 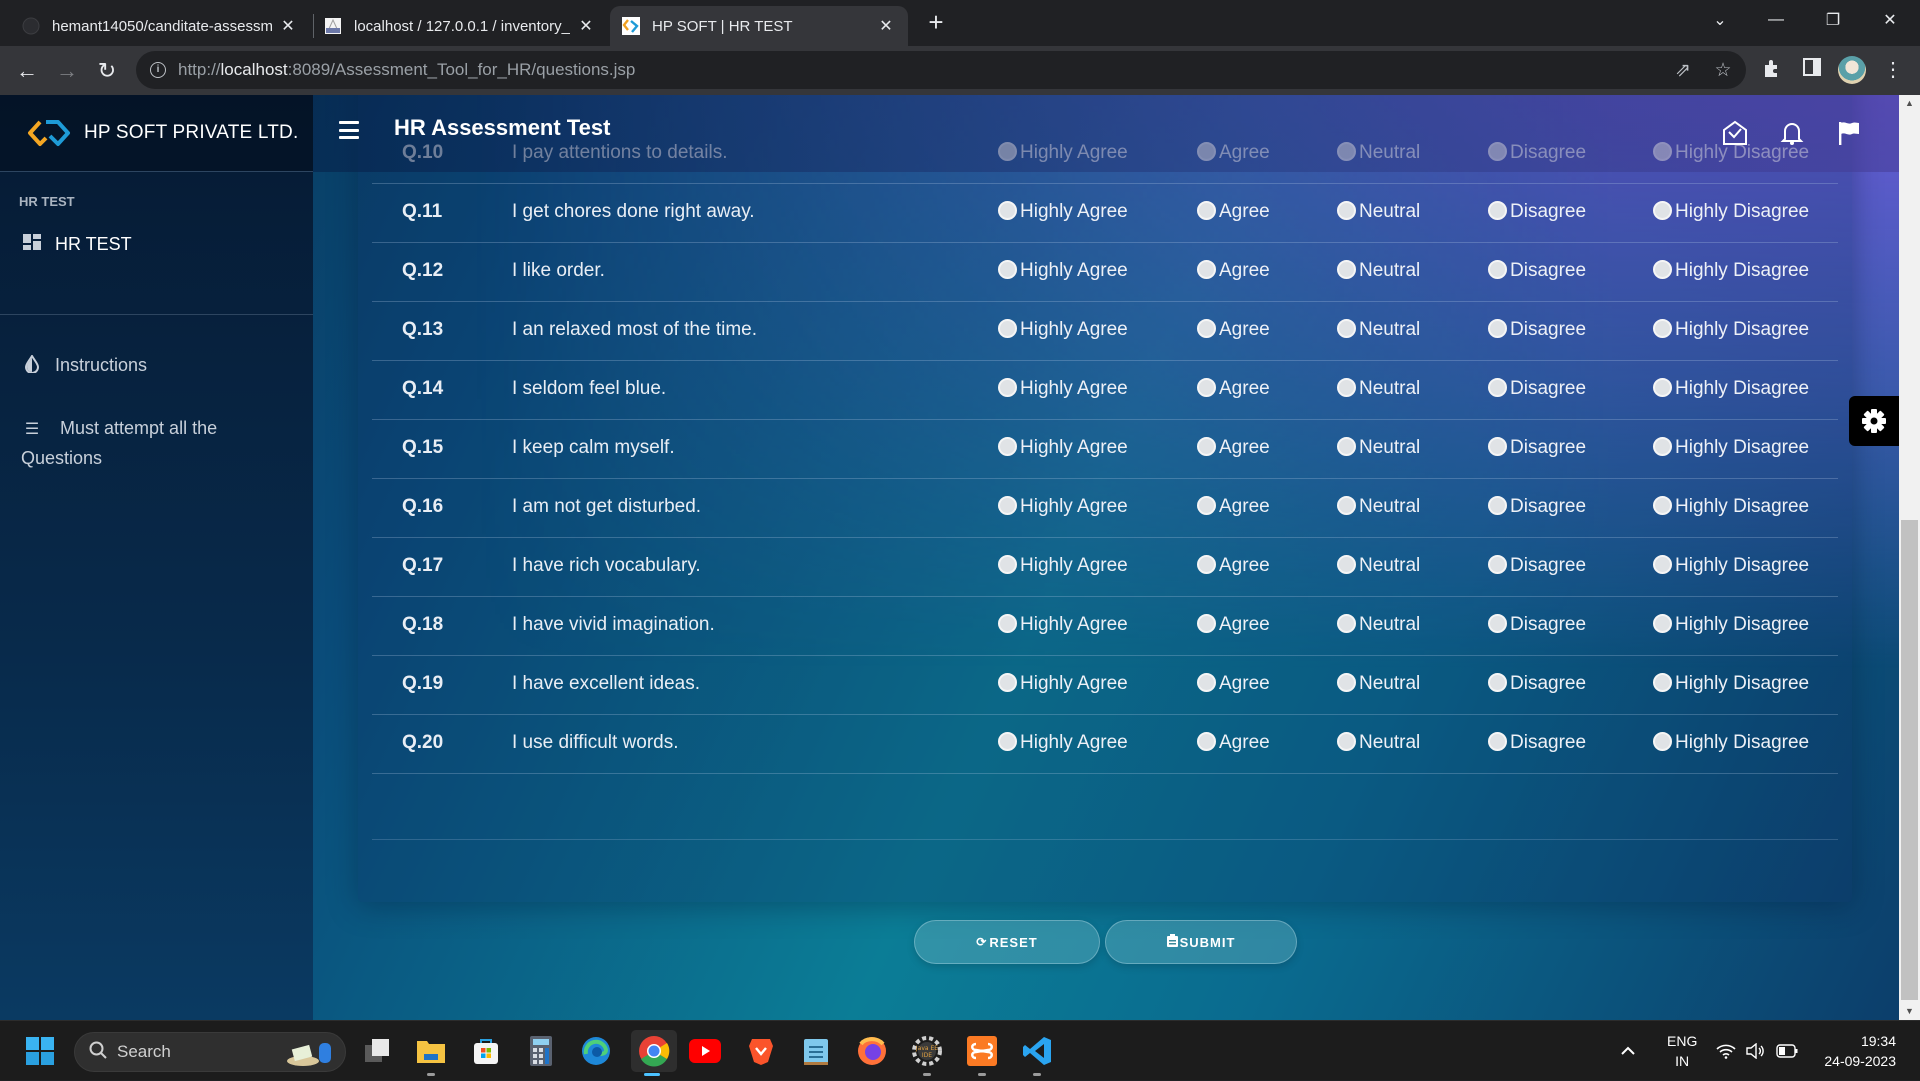 What do you see at coordinates (1909, 103) in the screenshot?
I see `scroll-up-arrow-icon: ▲` at bounding box center [1909, 103].